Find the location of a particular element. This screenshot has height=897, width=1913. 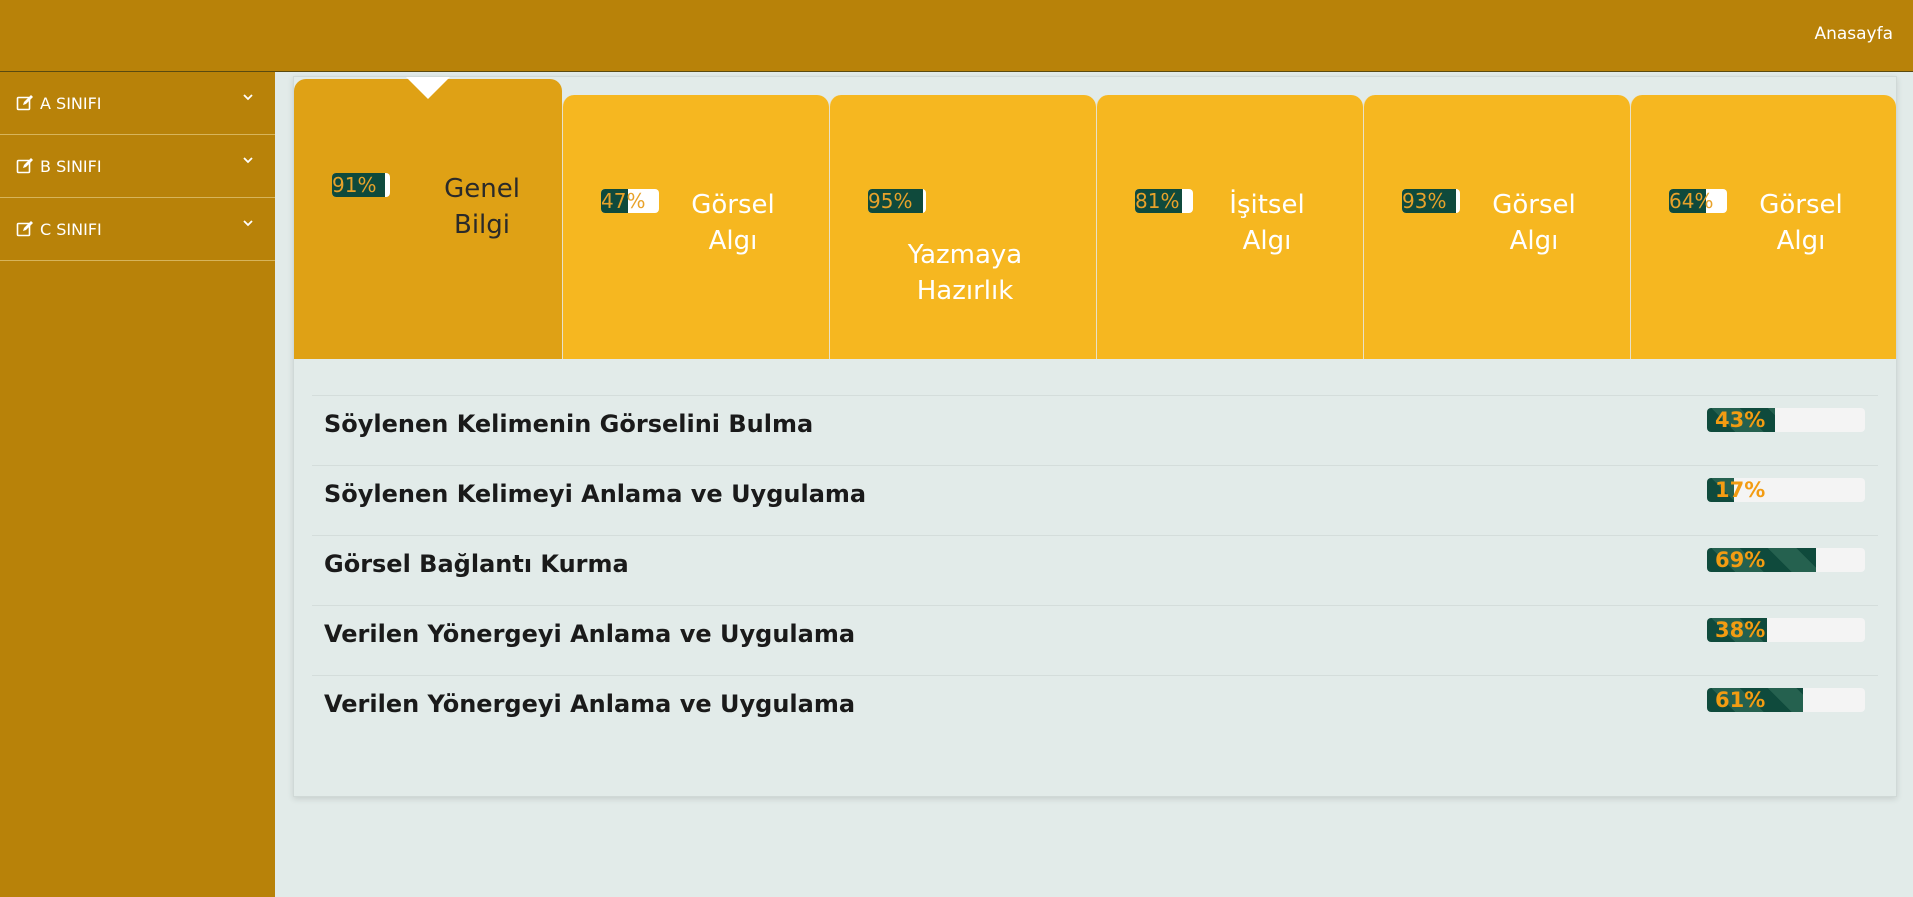

skill-progress-bar: 17% is located at coordinates (1786, 490).